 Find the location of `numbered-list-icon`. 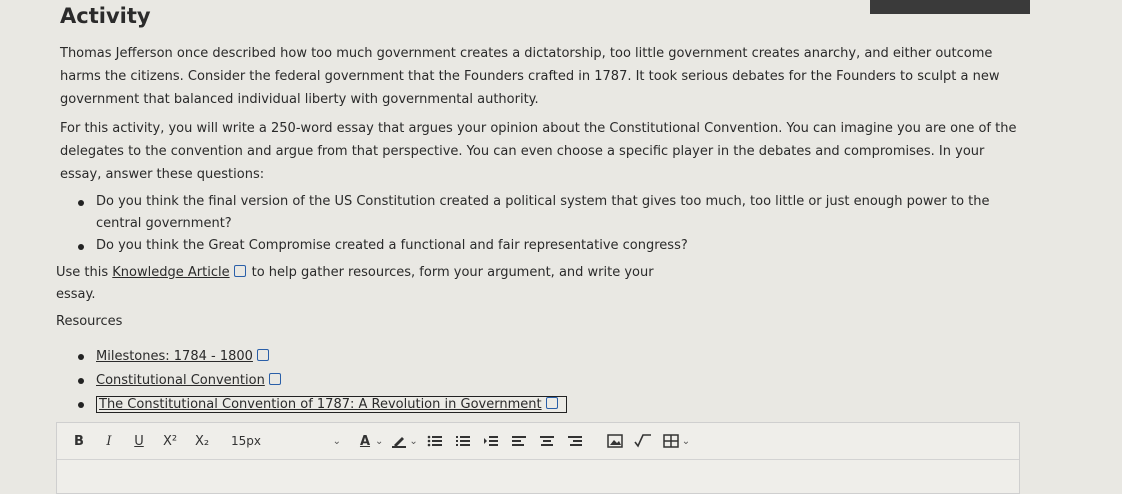

numbered-list-icon is located at coordinates (463, 441).